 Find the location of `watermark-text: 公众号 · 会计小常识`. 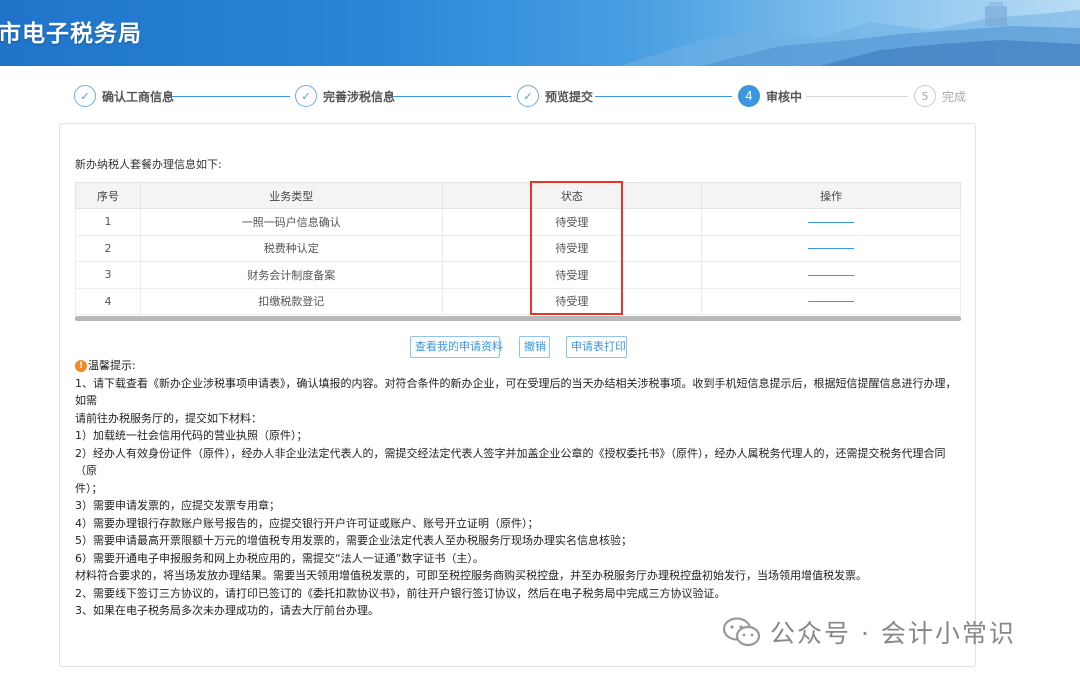

watermark-text: 公众号 · 会计小常识 is located at coordinates (893, 633).